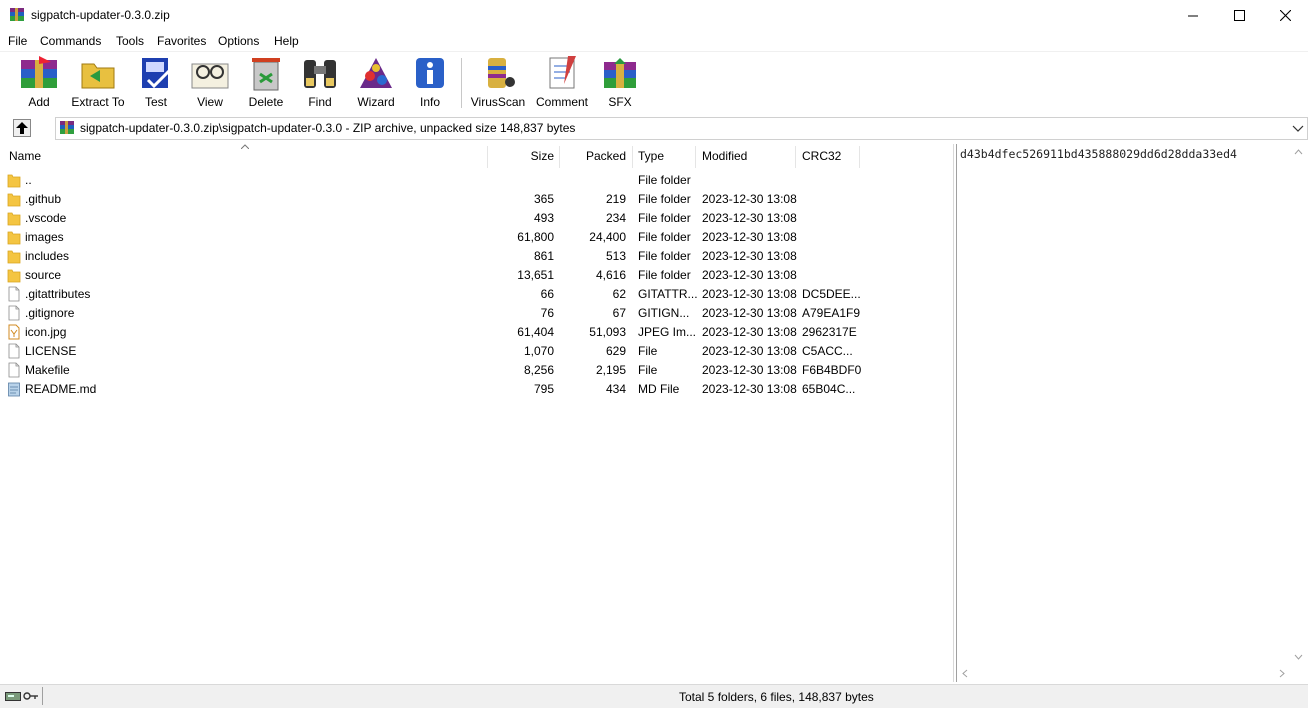 The image size is (1308, 708). I want to click on up-one-level-icon, so click(22, 128).